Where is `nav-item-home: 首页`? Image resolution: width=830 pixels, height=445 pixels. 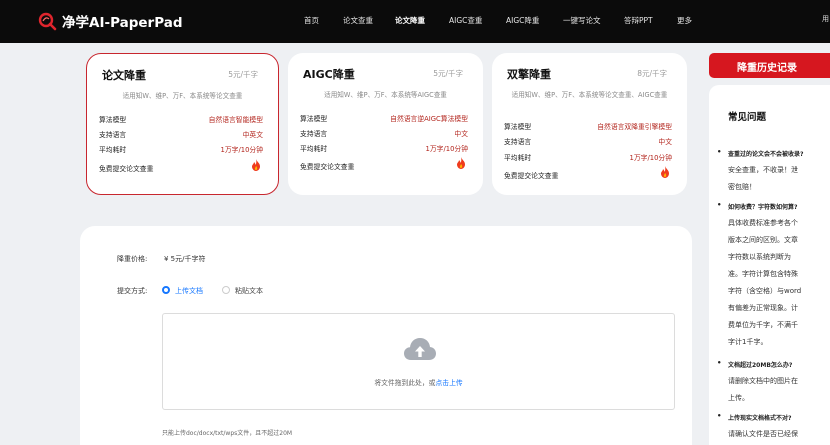
nav-item-home: 首页 is located at coordinates (311, 20).